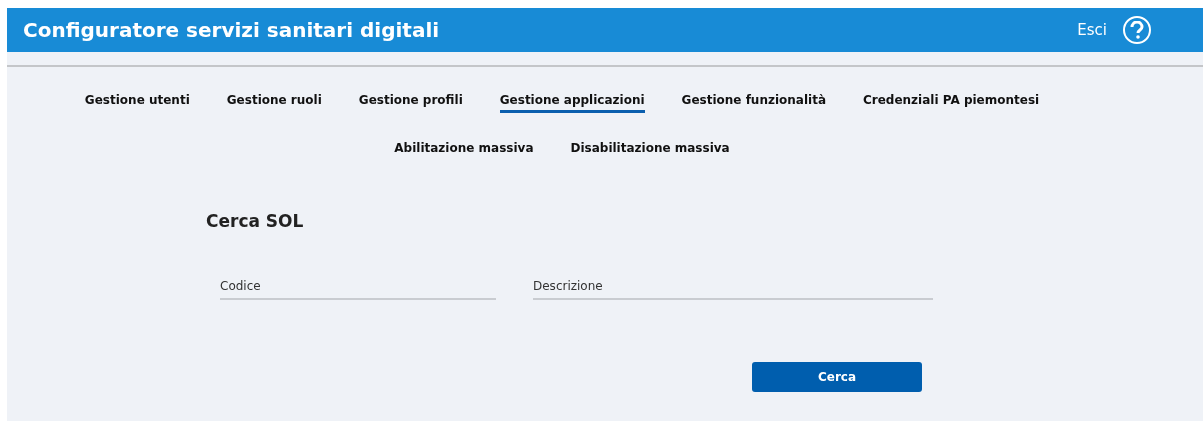 The image size is (1203, 421). I want to click on nav-tab: Gestione applicazioni, so click(572, 103).